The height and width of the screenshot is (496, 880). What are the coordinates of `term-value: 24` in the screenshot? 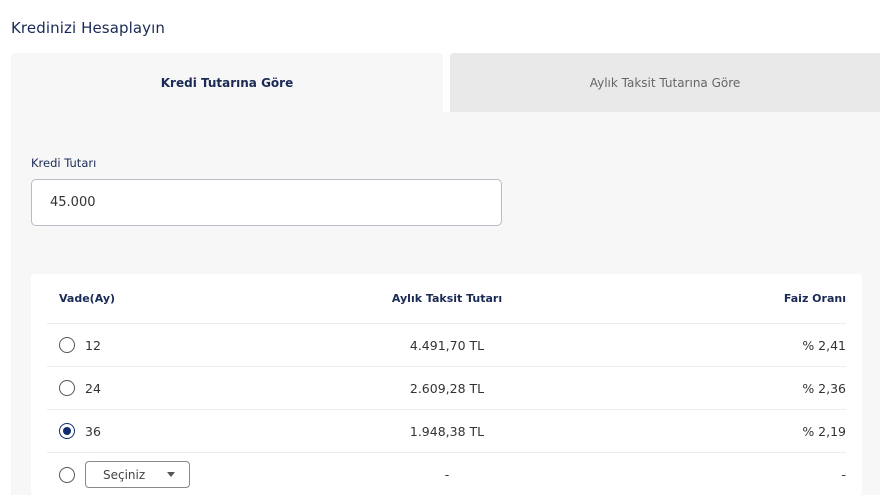 It's located at (93, 388).